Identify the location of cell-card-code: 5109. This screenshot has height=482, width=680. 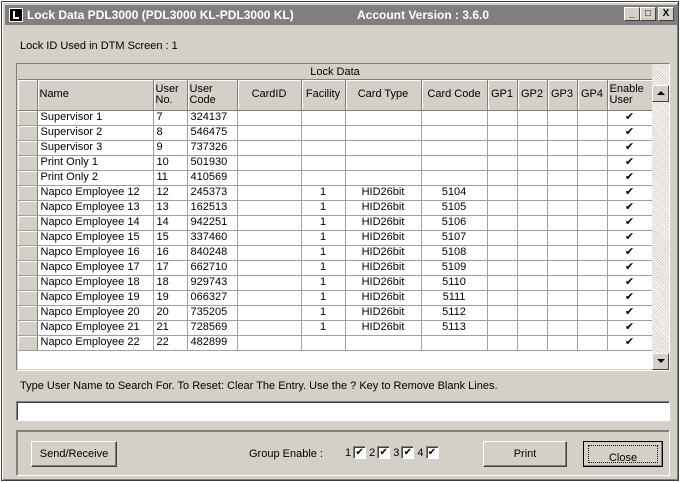
(454, 268).